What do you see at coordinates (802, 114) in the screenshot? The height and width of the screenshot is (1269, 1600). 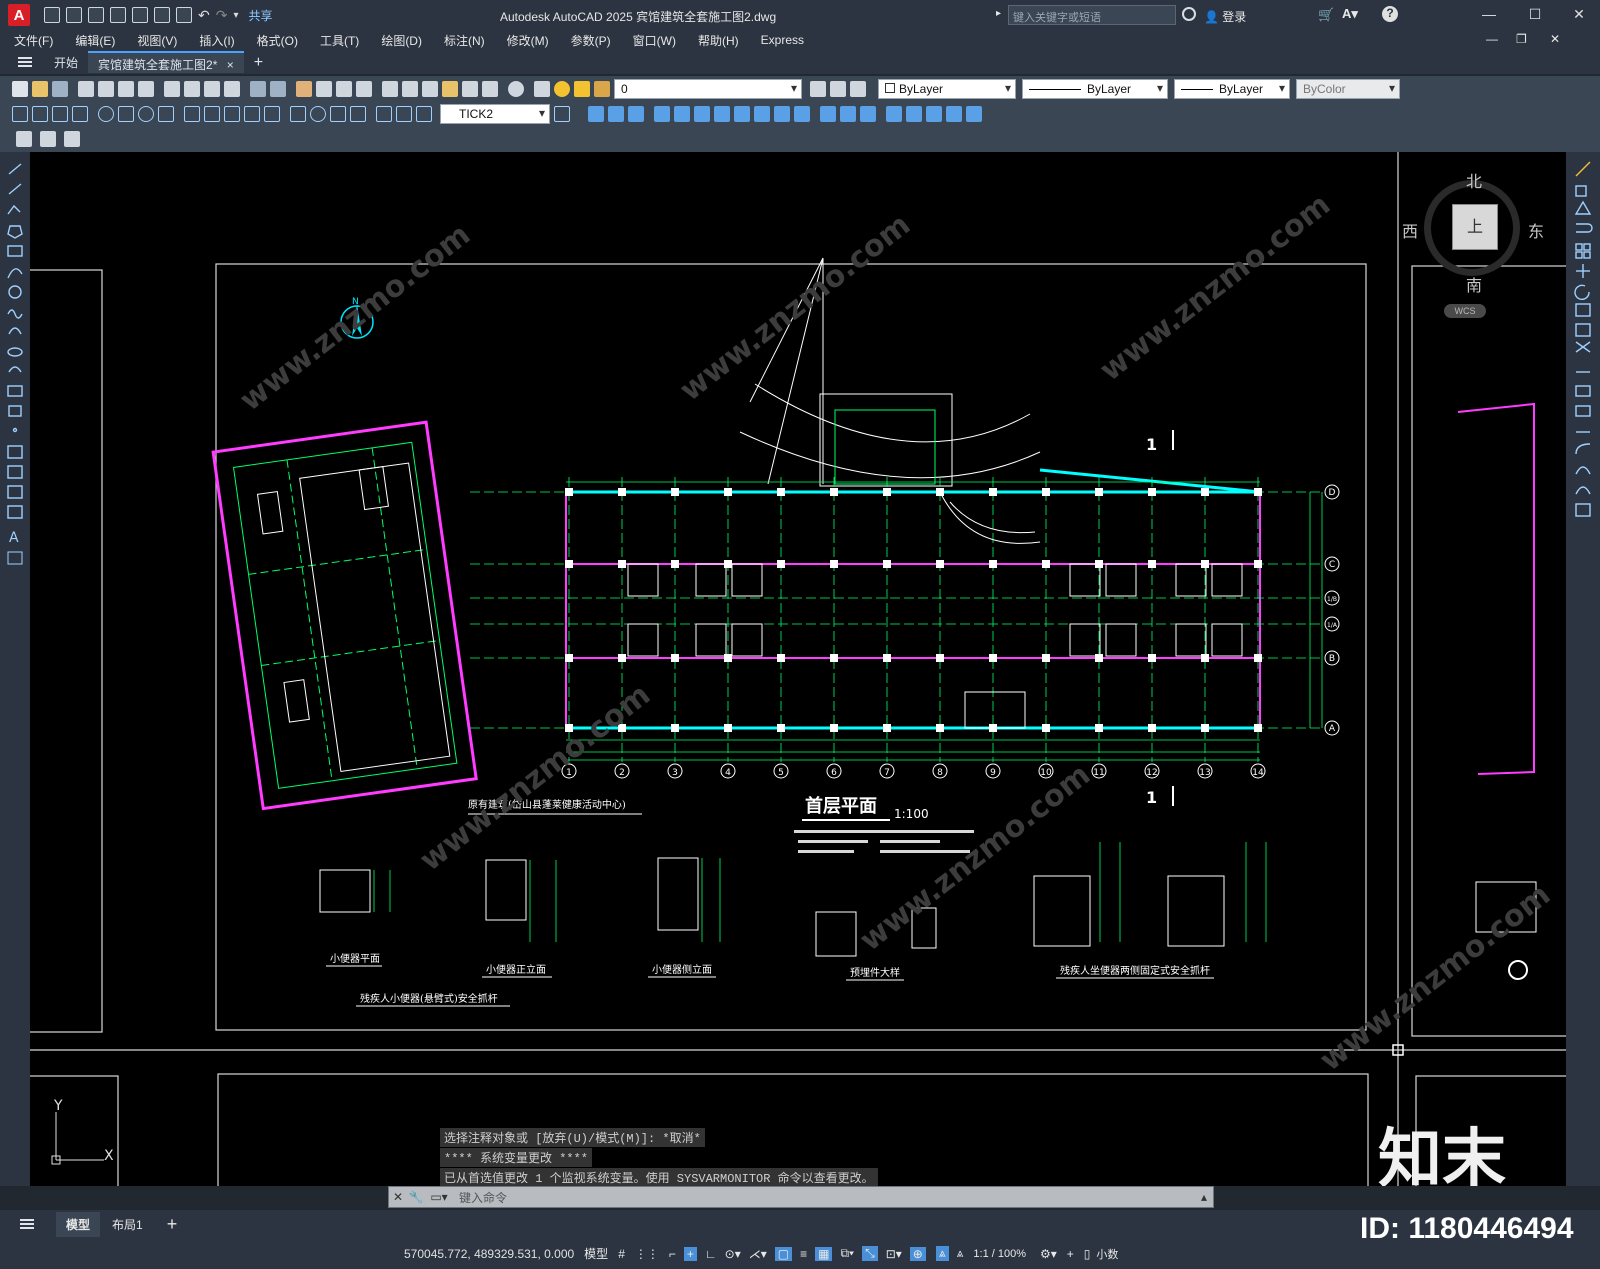 I see `extend-icon` at bounding box center [802, 114].